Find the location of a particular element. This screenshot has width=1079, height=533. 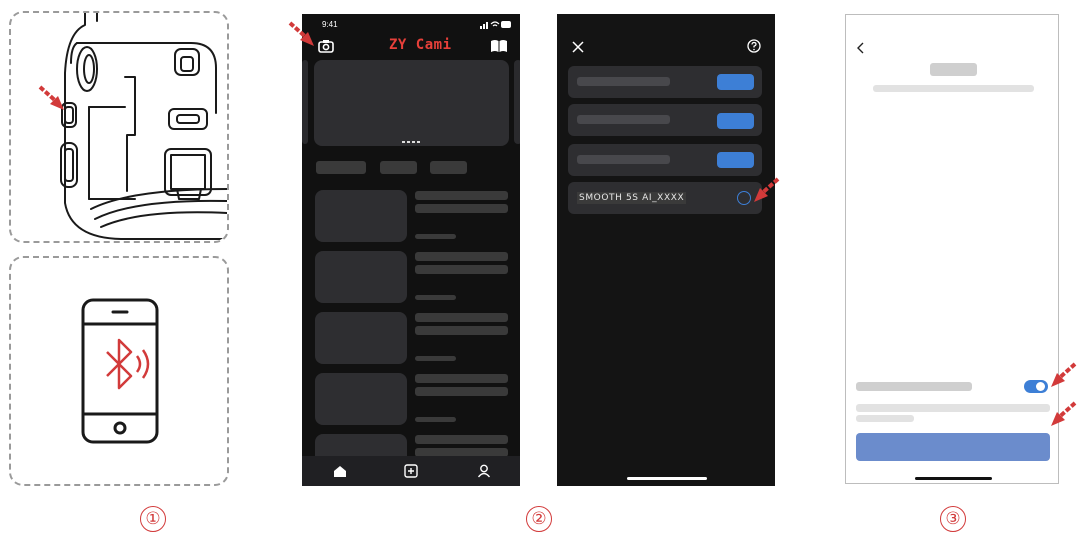

toggle-knob is located at coordinates (1040, 386).